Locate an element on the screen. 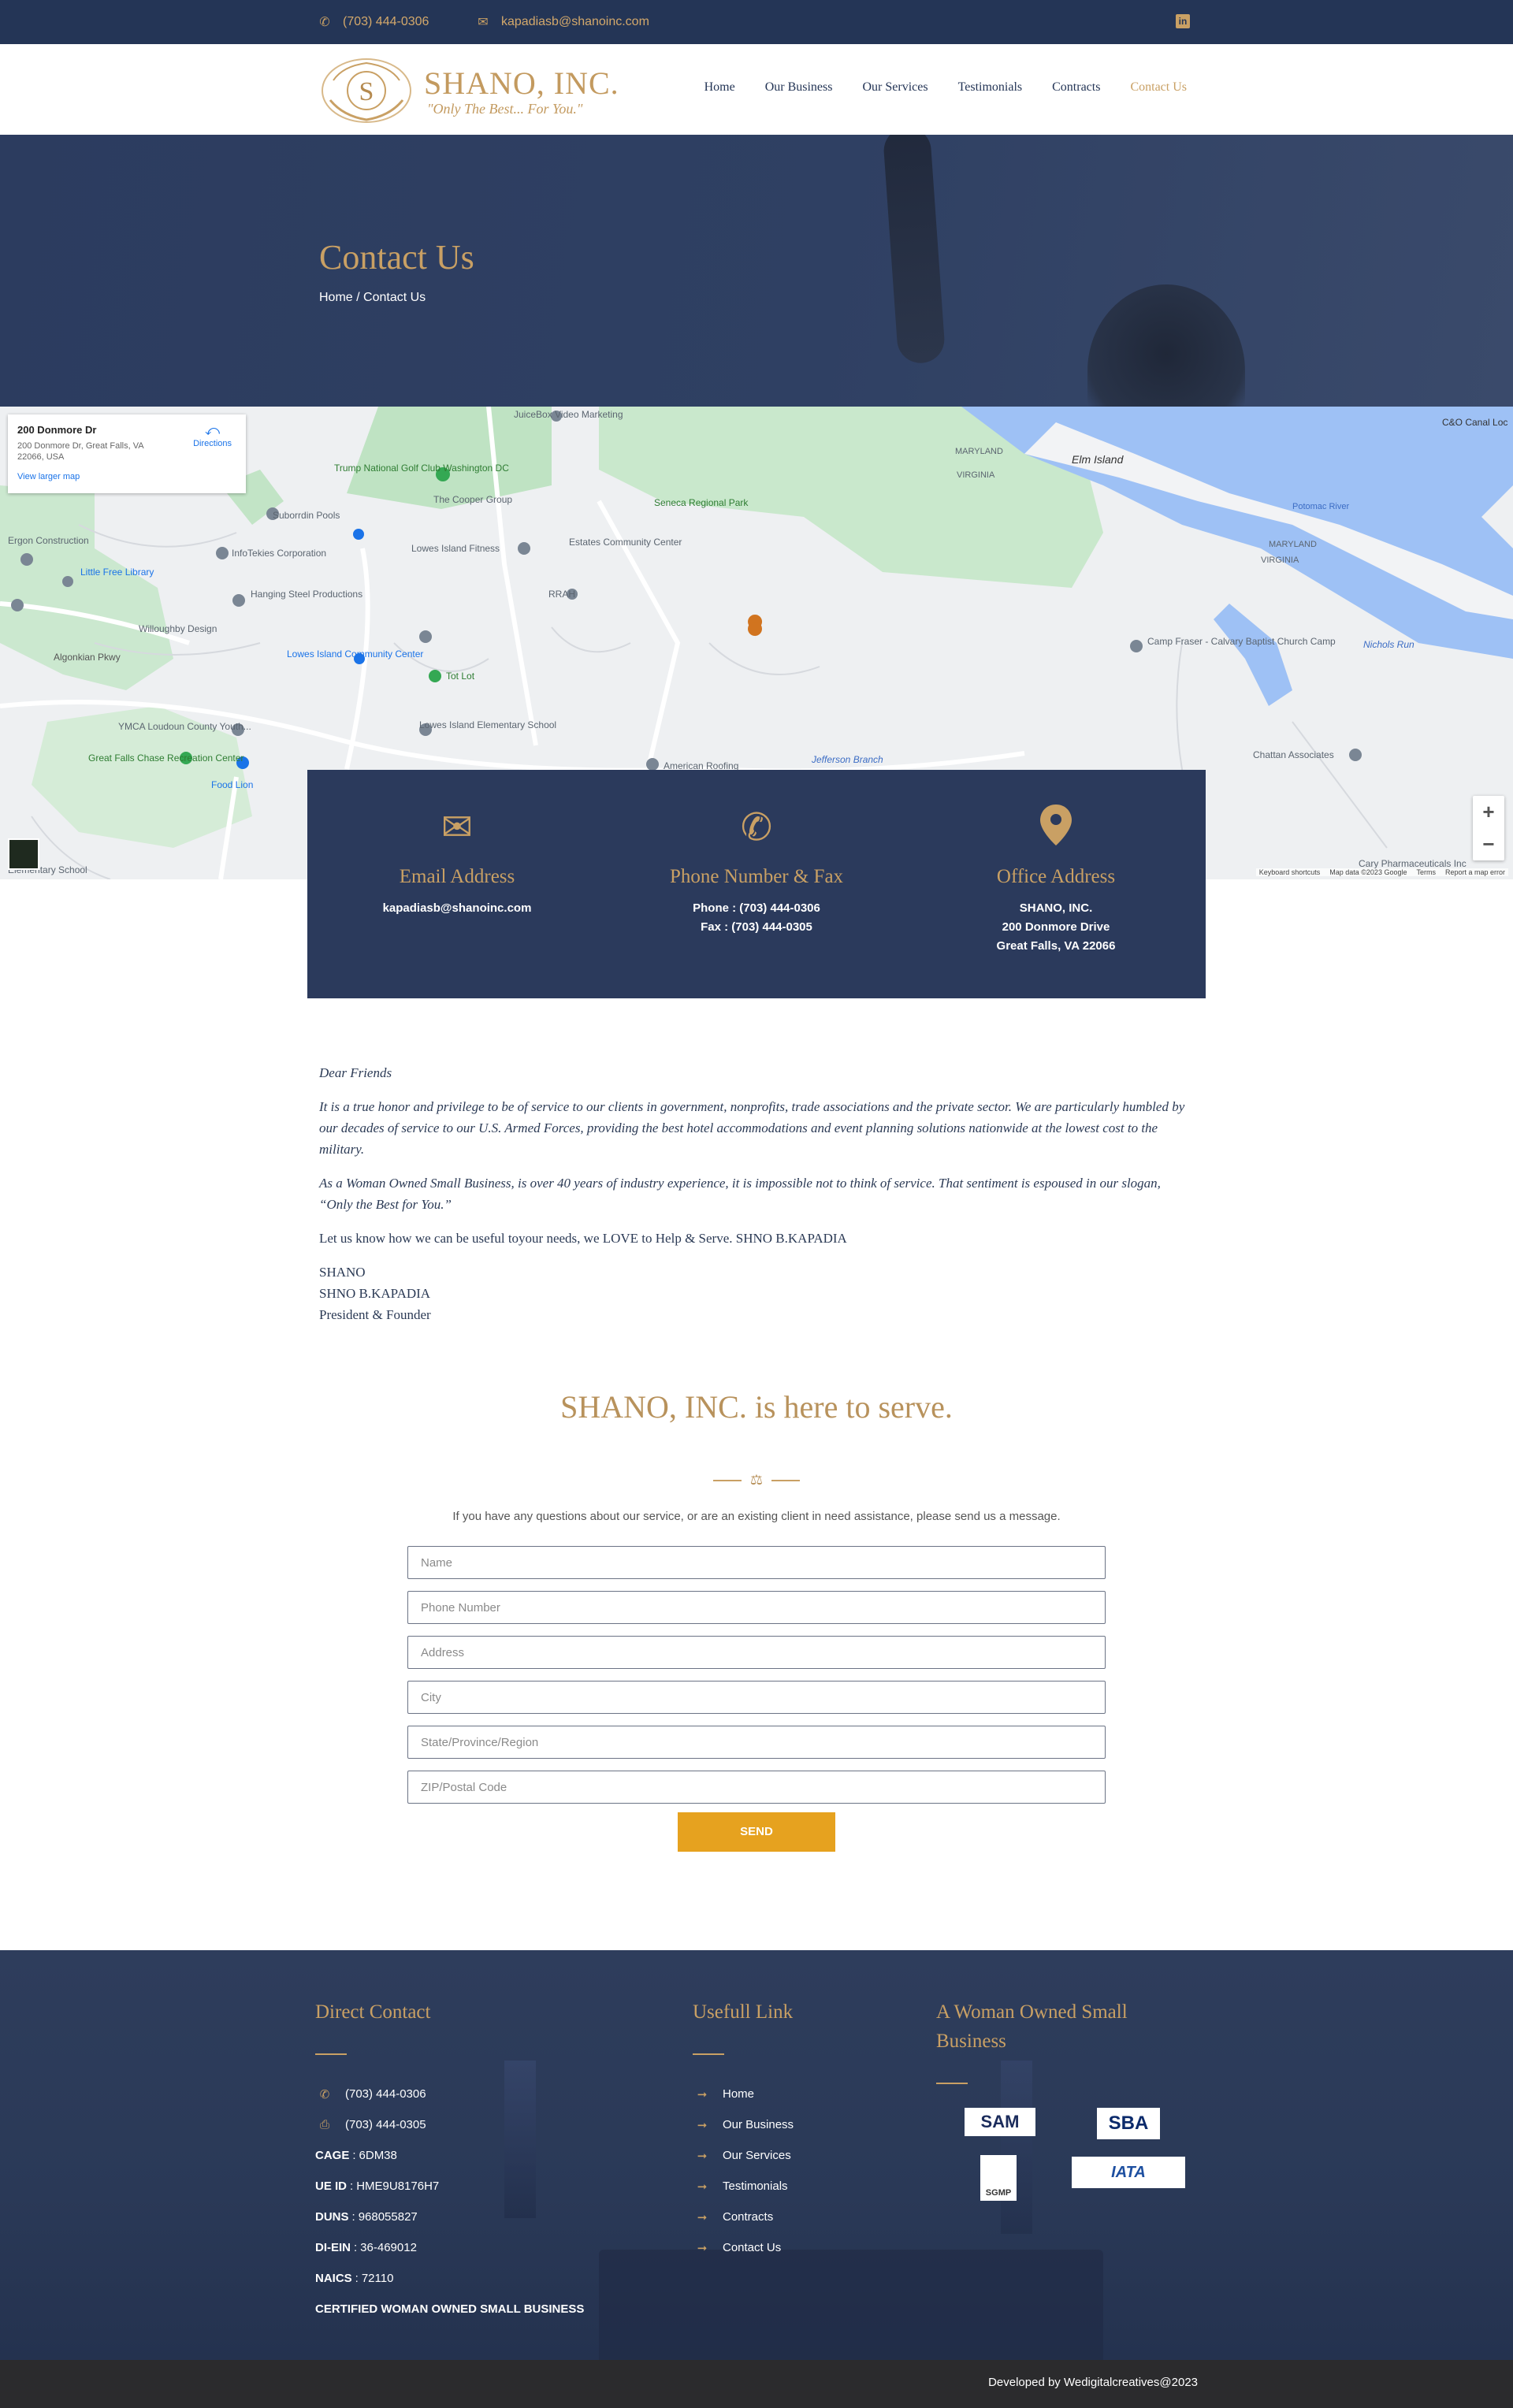 This screenshot has width=1513, height=2408. city-field is located at coordinates (756, 1698).